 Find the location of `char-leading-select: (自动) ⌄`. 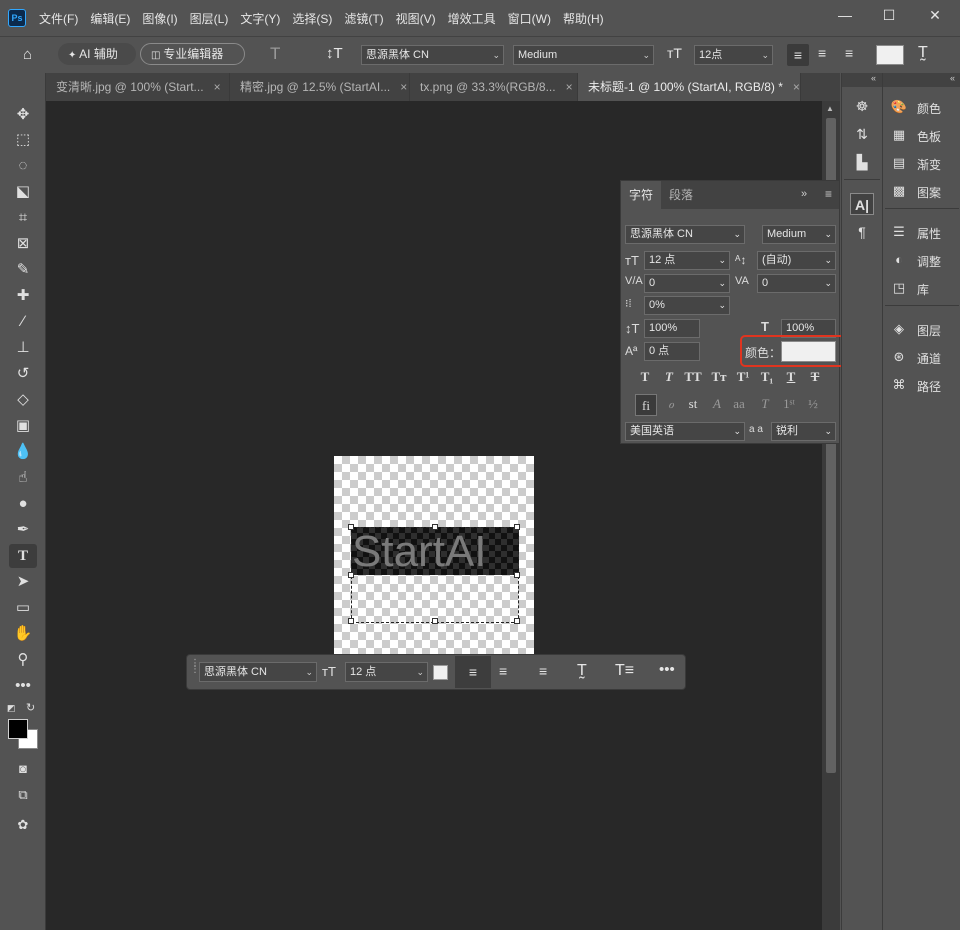

char-leading-select: (自动) ⌄ is located at coordinates (796, 260).